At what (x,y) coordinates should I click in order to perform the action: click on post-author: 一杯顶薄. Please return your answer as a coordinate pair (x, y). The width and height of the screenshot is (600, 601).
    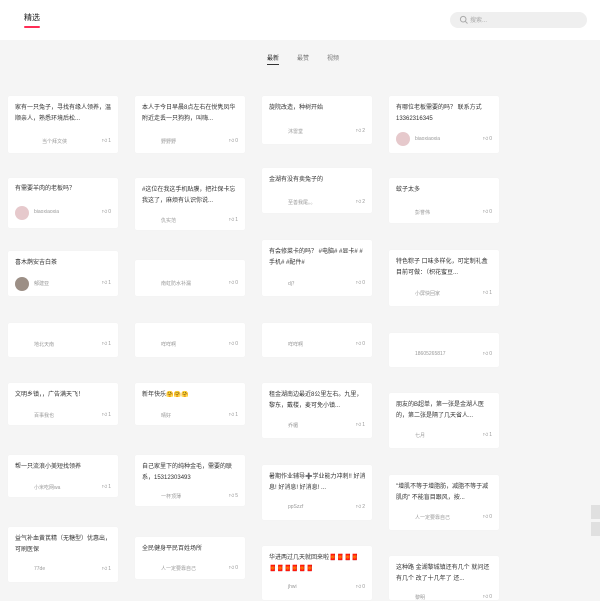
    Looking at the image, I should click on (171, 496).